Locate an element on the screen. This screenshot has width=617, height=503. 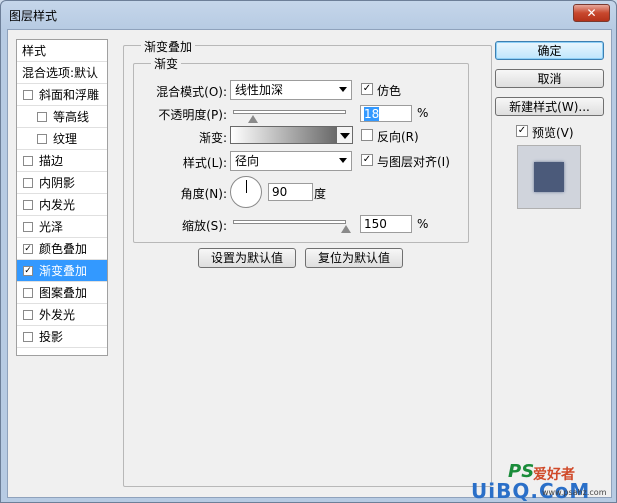
angle-unit: 度 is located at coordinates (320, 194).